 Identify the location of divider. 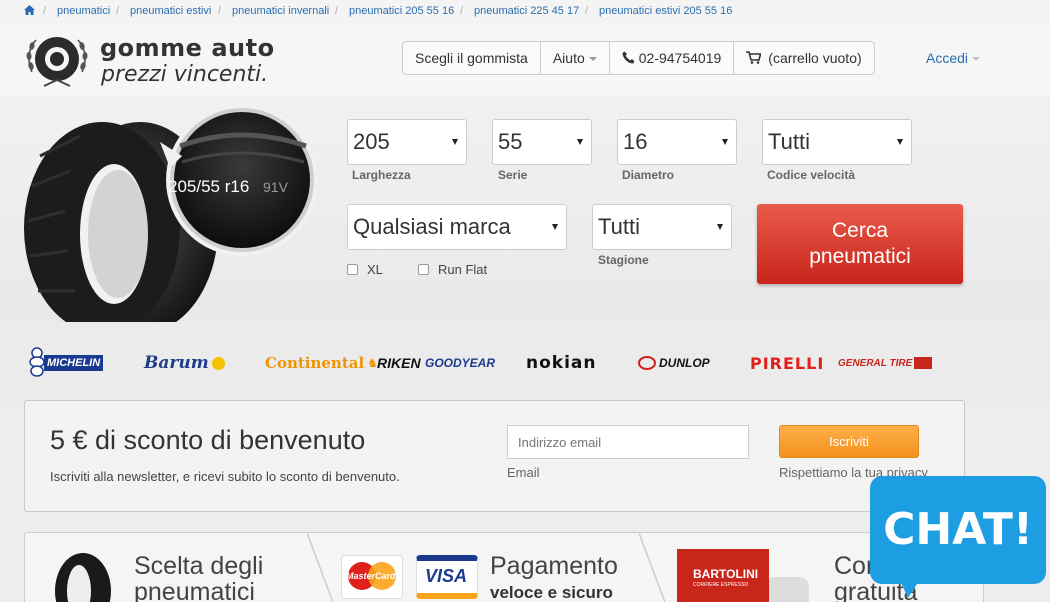
(652, 567).